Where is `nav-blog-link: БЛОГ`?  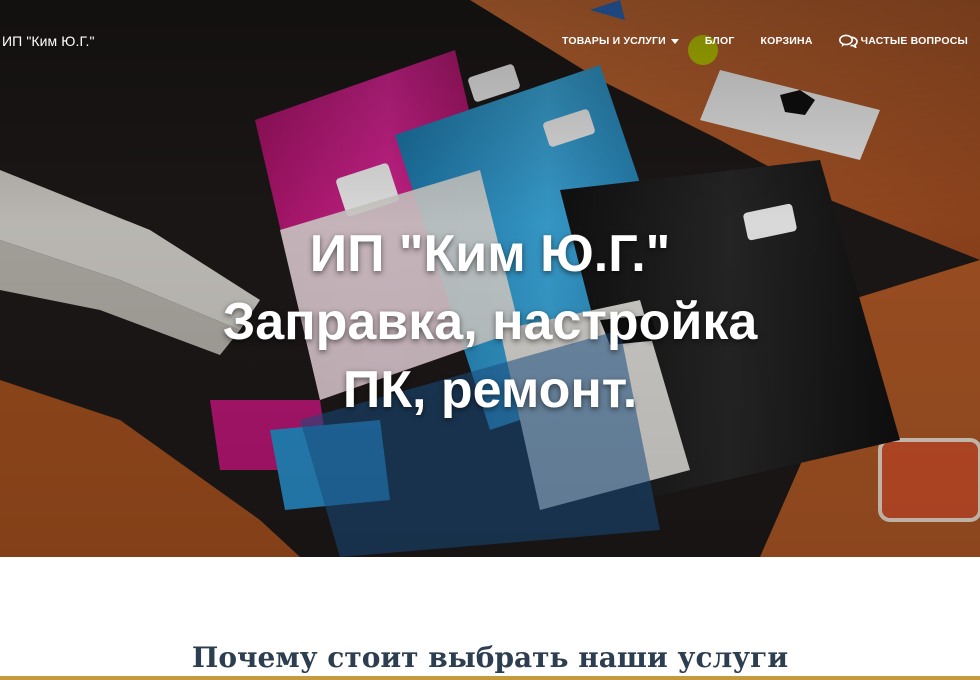
nav-blog-link: БЛОГ is located at coordinates (720, 41).